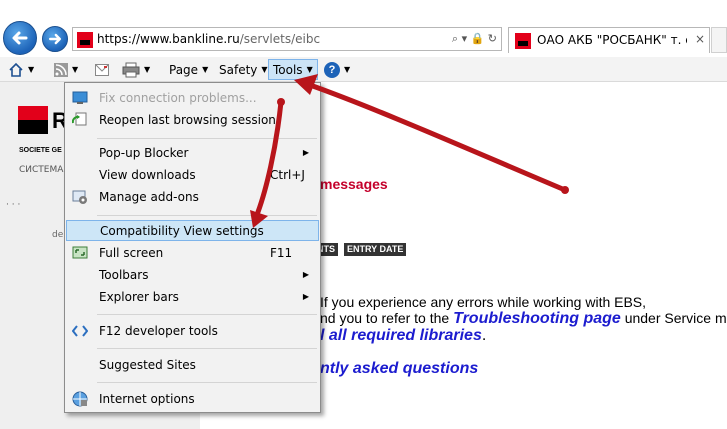 The image size is (727, 429). Describe the element at coordinates (58, 235) in the screenshot. I see `side-text: de` at that location.